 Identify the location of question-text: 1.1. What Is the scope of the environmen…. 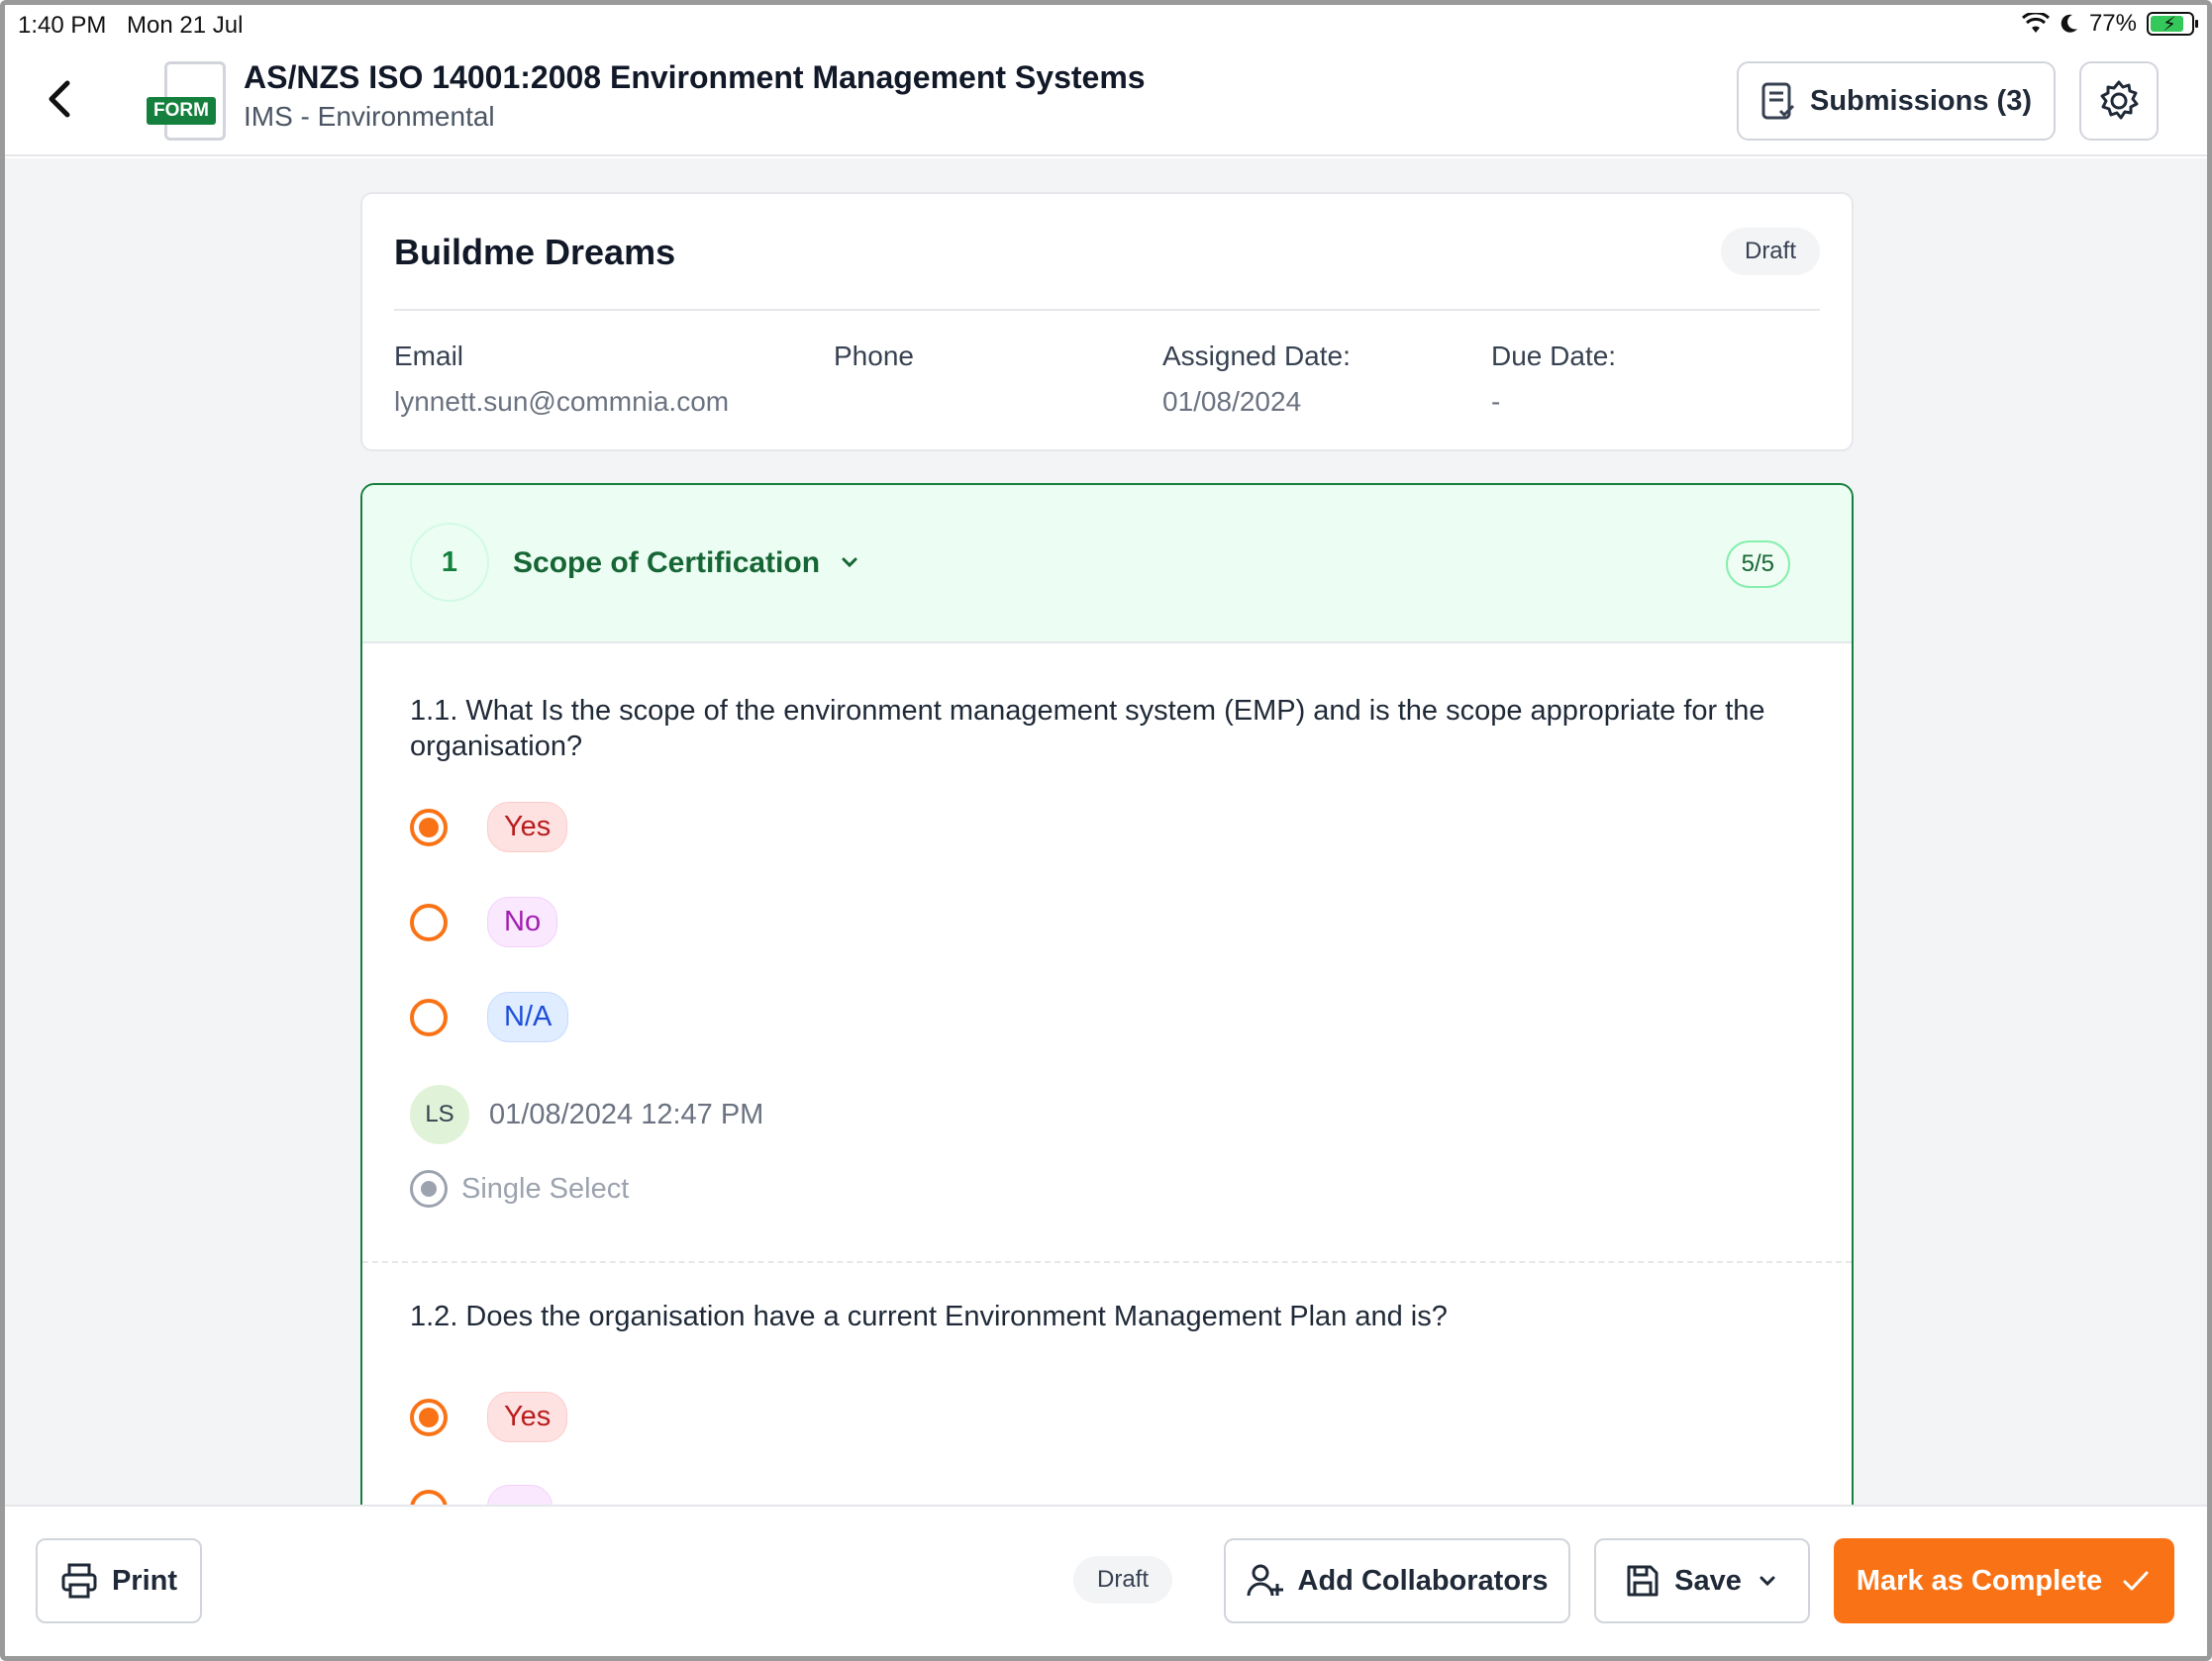
(1087, 728).